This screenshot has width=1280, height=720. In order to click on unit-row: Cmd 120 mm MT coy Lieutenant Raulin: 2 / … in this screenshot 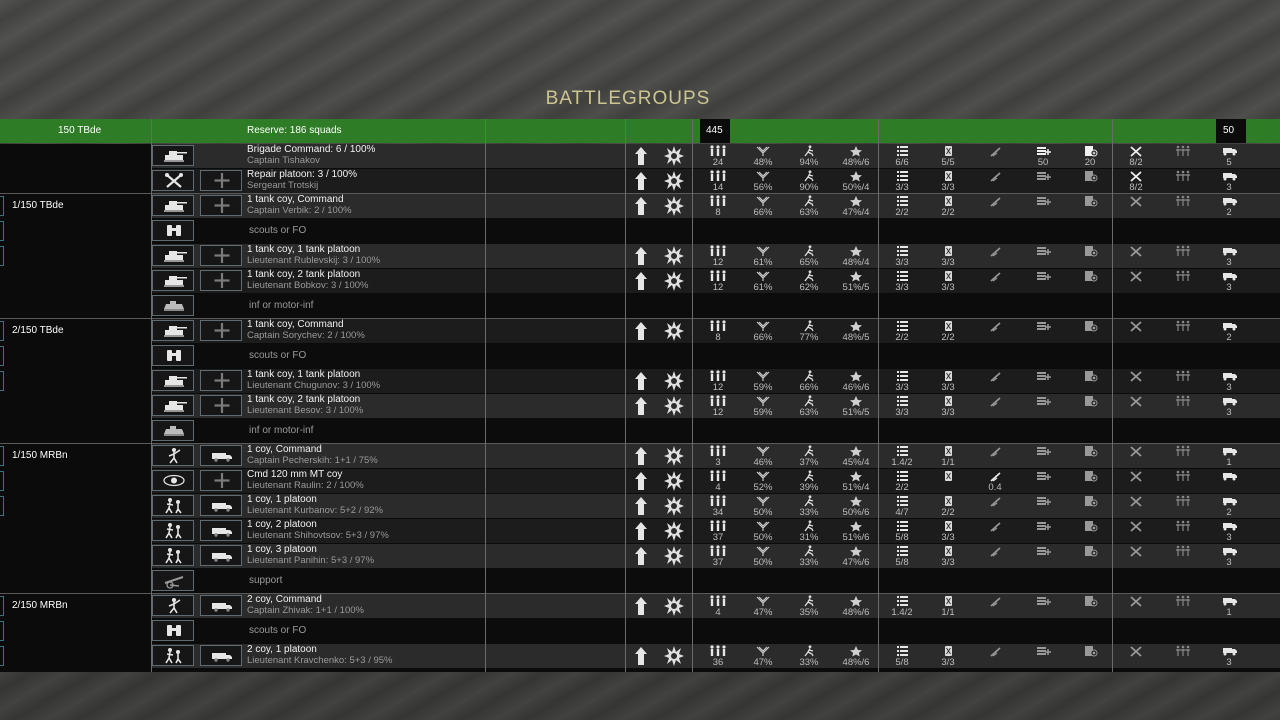, I will do `click(716, 481)`.